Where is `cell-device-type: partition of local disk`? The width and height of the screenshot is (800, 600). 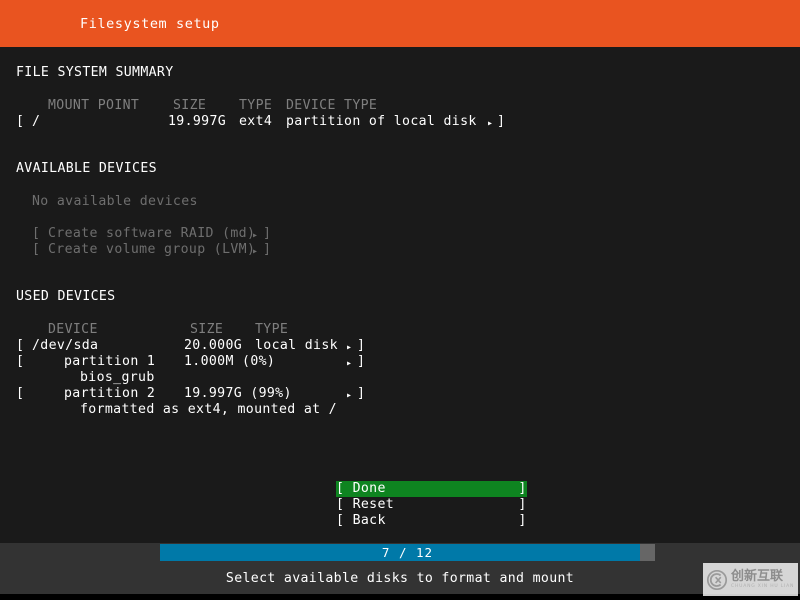
cell-device-type: partition of local disk is located at coordinates (381, 121).